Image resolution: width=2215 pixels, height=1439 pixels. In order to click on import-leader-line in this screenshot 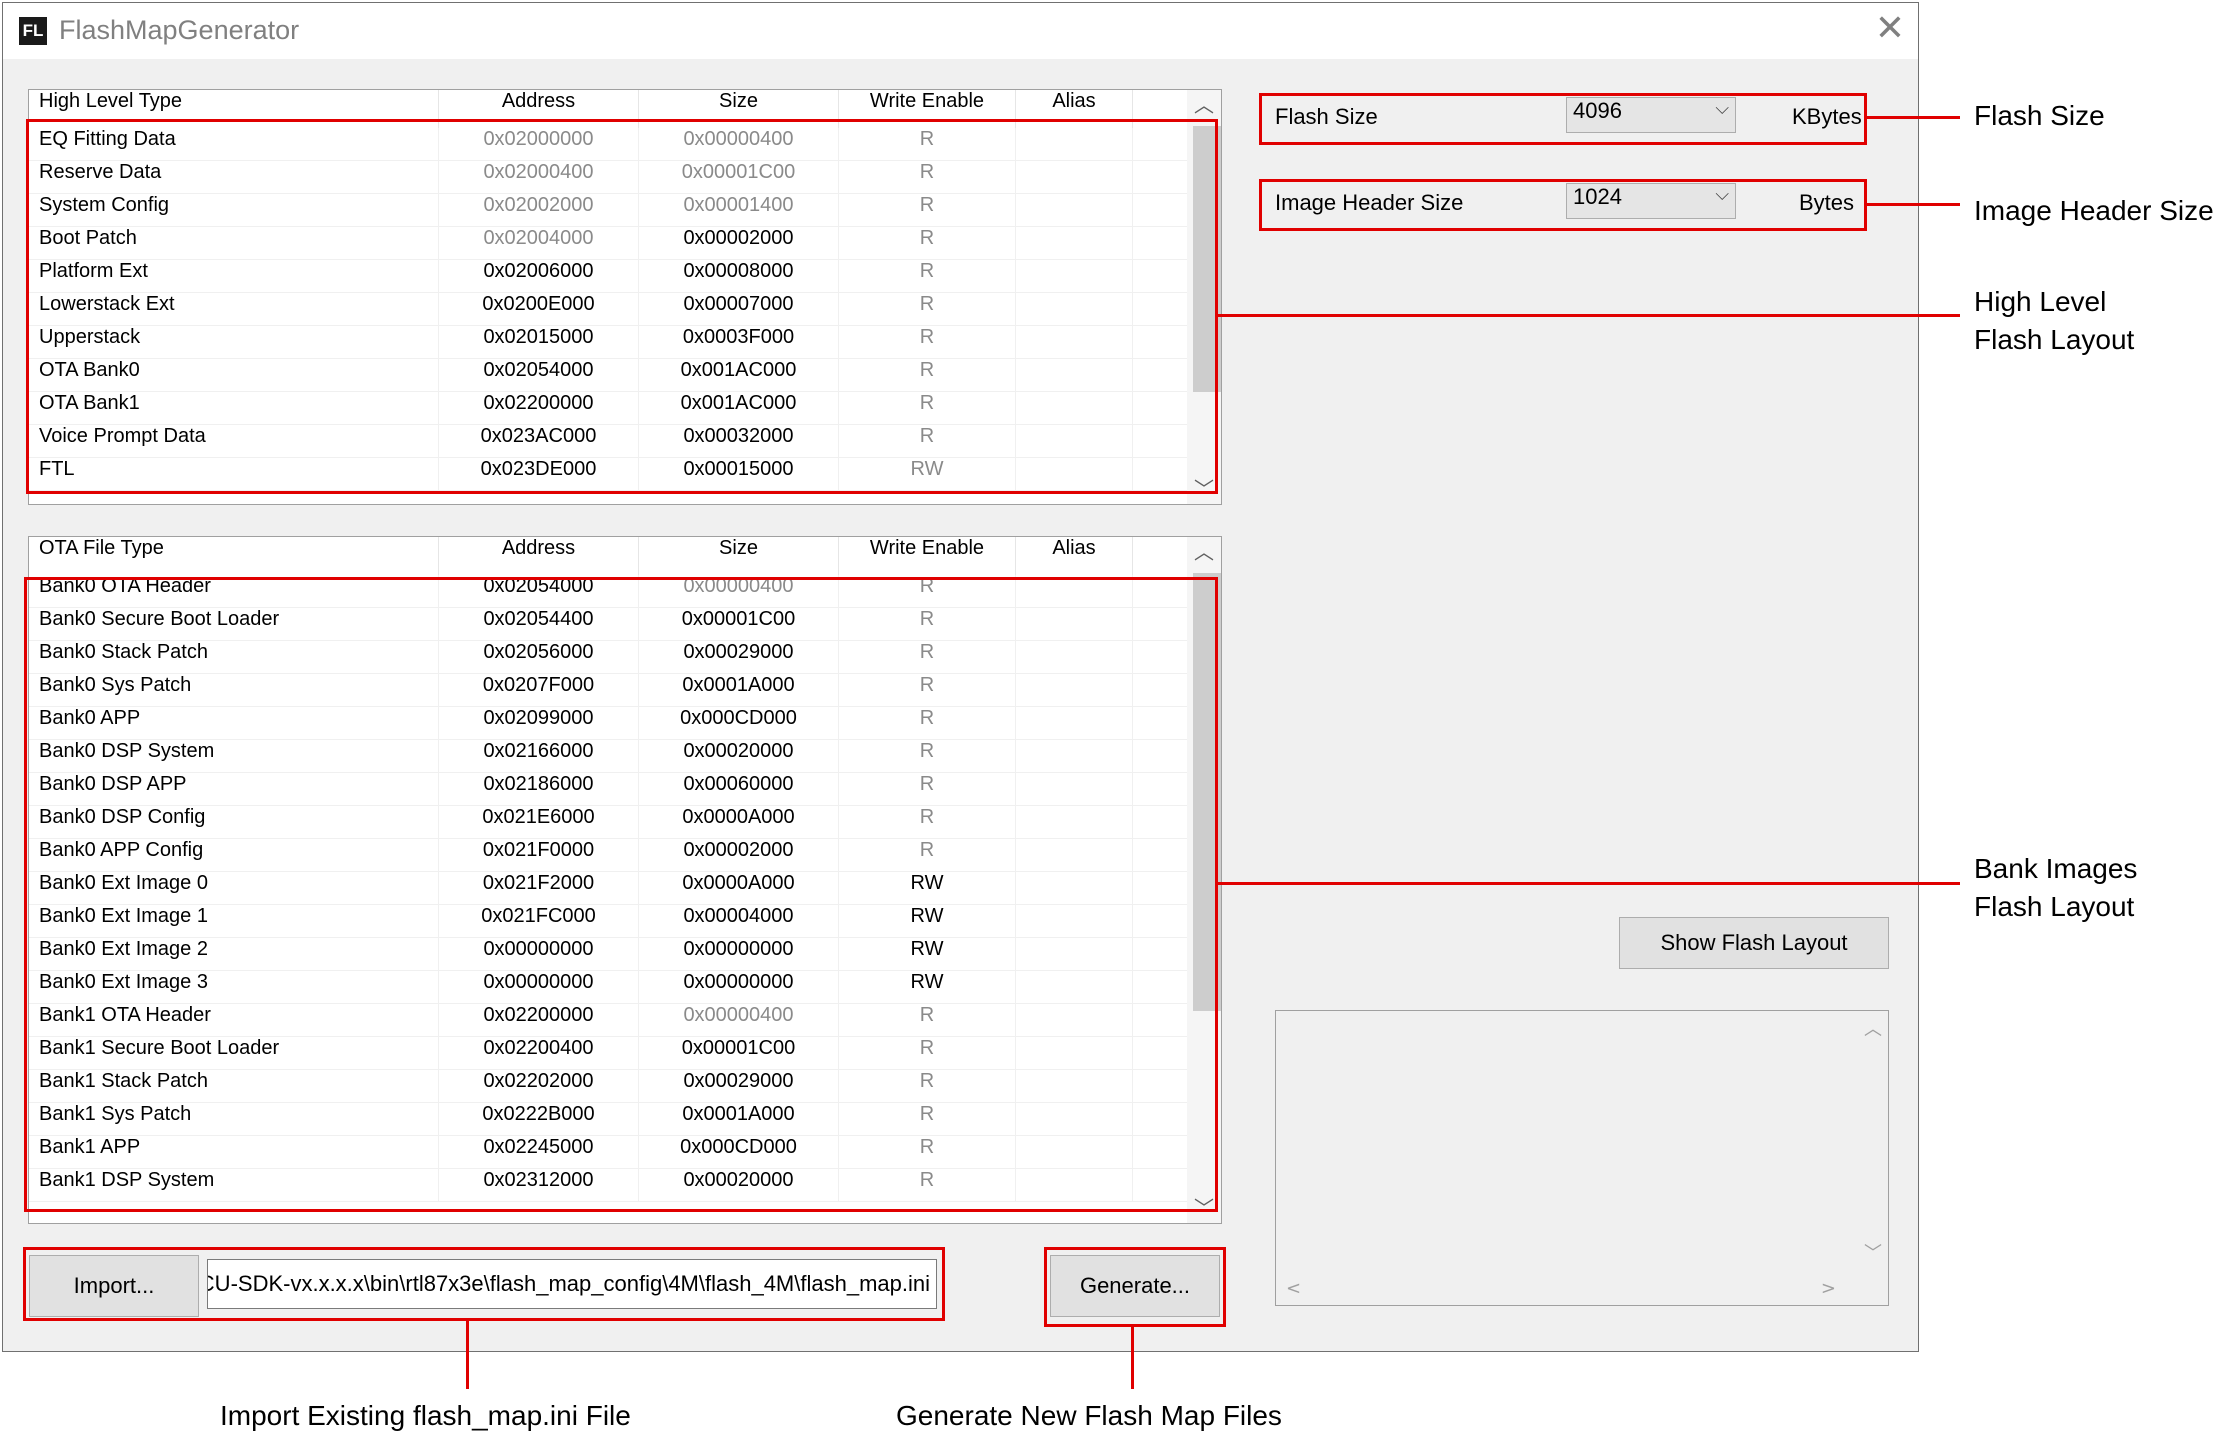, I will do `click(467, 1355)`.